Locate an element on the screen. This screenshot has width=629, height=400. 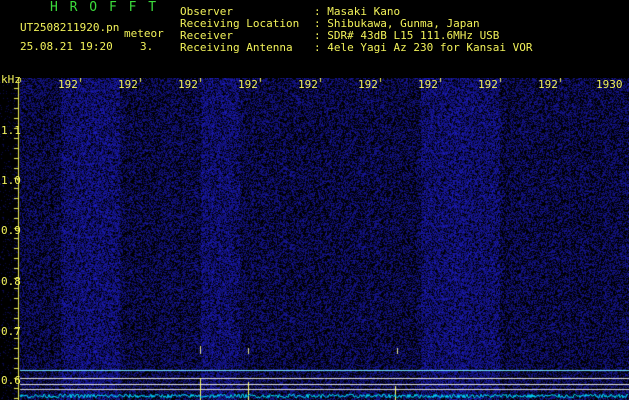
antenna-value: : 4ele Yagi Az 230 for Kansai VOR is located at coordinates (423, 47).